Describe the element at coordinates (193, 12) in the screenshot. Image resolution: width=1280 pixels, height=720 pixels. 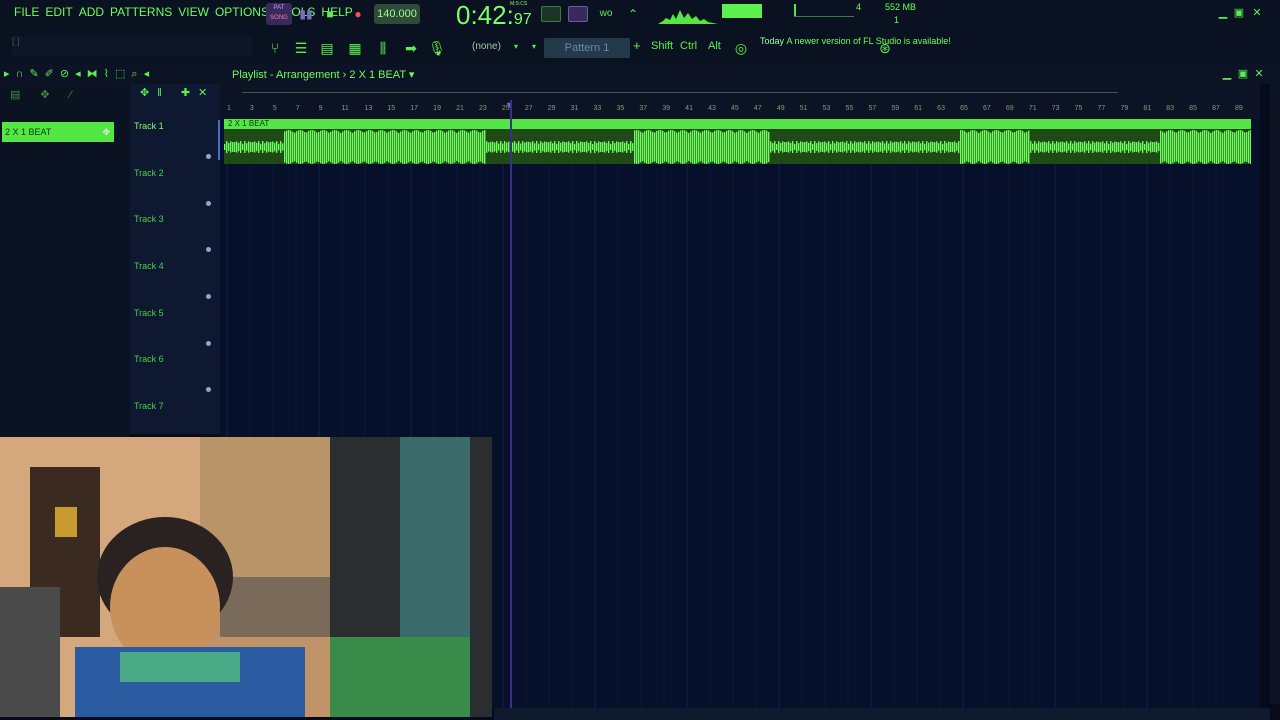
I see `menu-view: VIEW` at that location.